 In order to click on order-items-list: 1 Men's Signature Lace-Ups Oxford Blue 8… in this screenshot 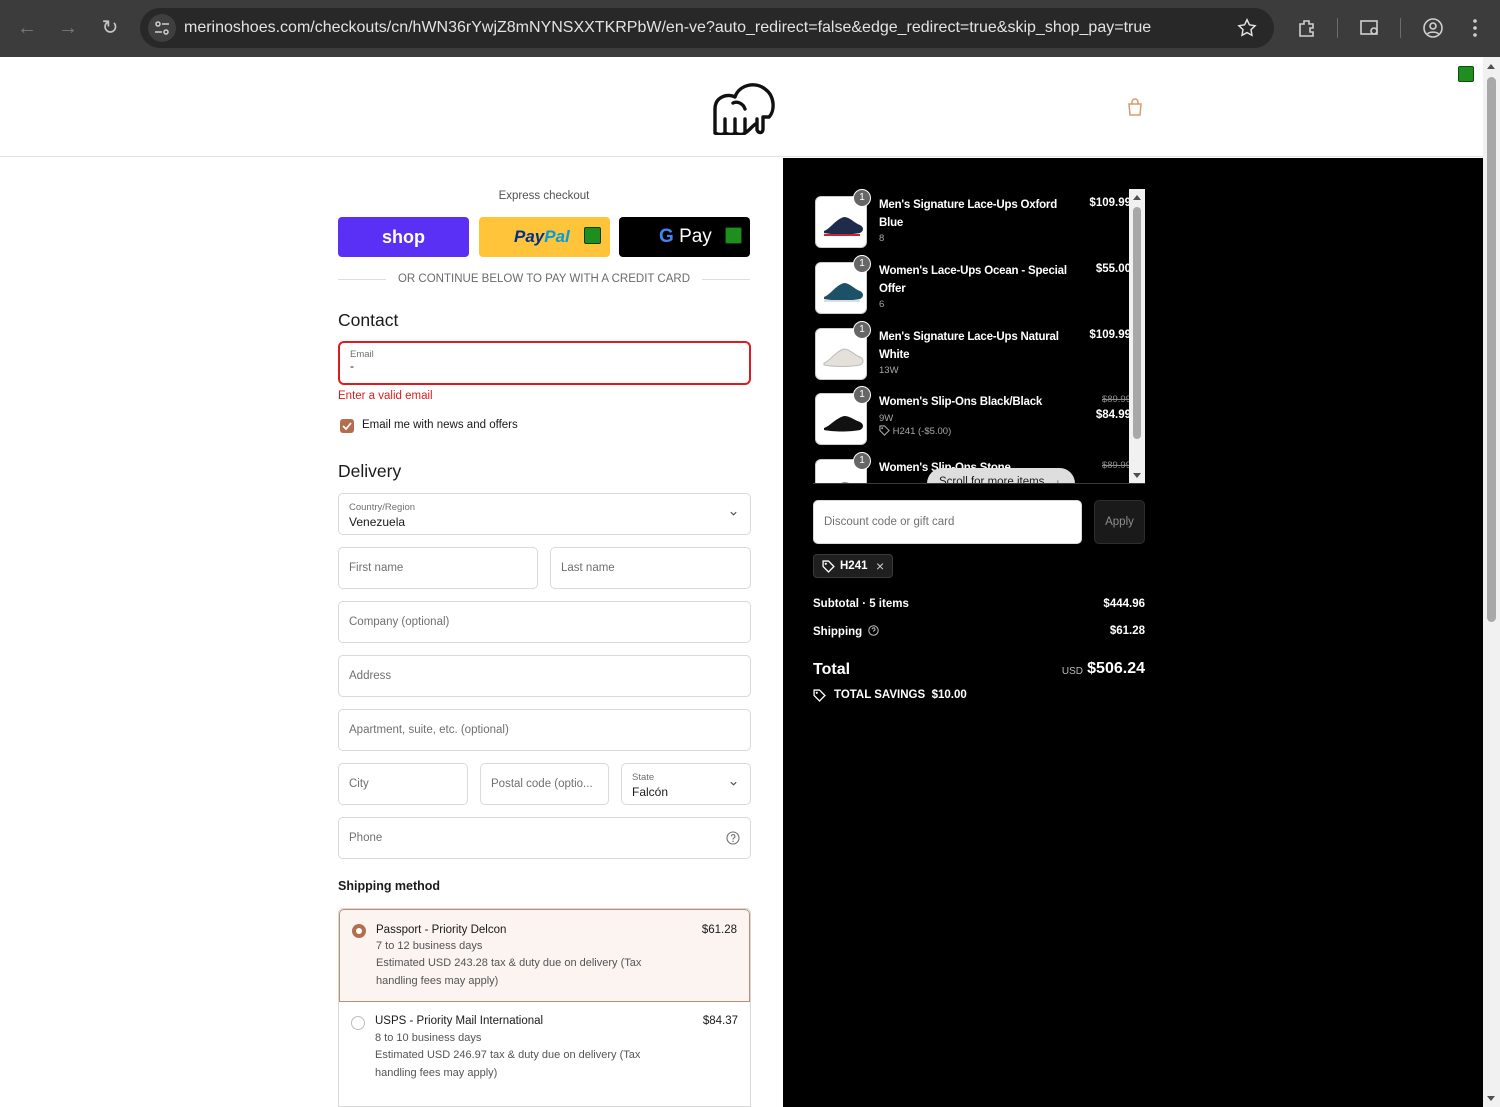, I will do `click(979, 336)`.